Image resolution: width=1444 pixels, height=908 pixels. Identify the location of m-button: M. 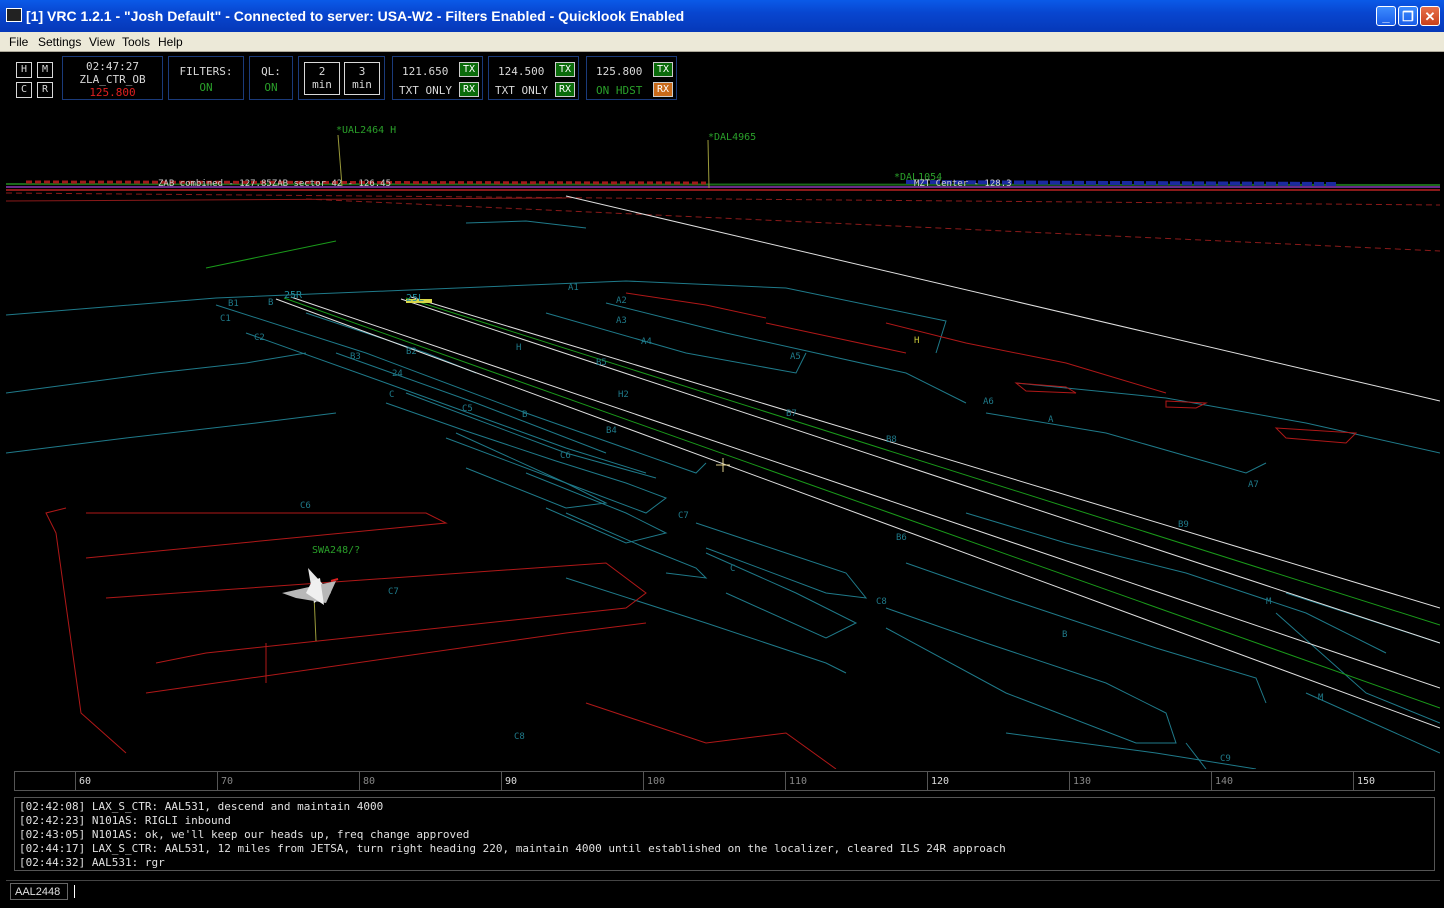
(45, 70).